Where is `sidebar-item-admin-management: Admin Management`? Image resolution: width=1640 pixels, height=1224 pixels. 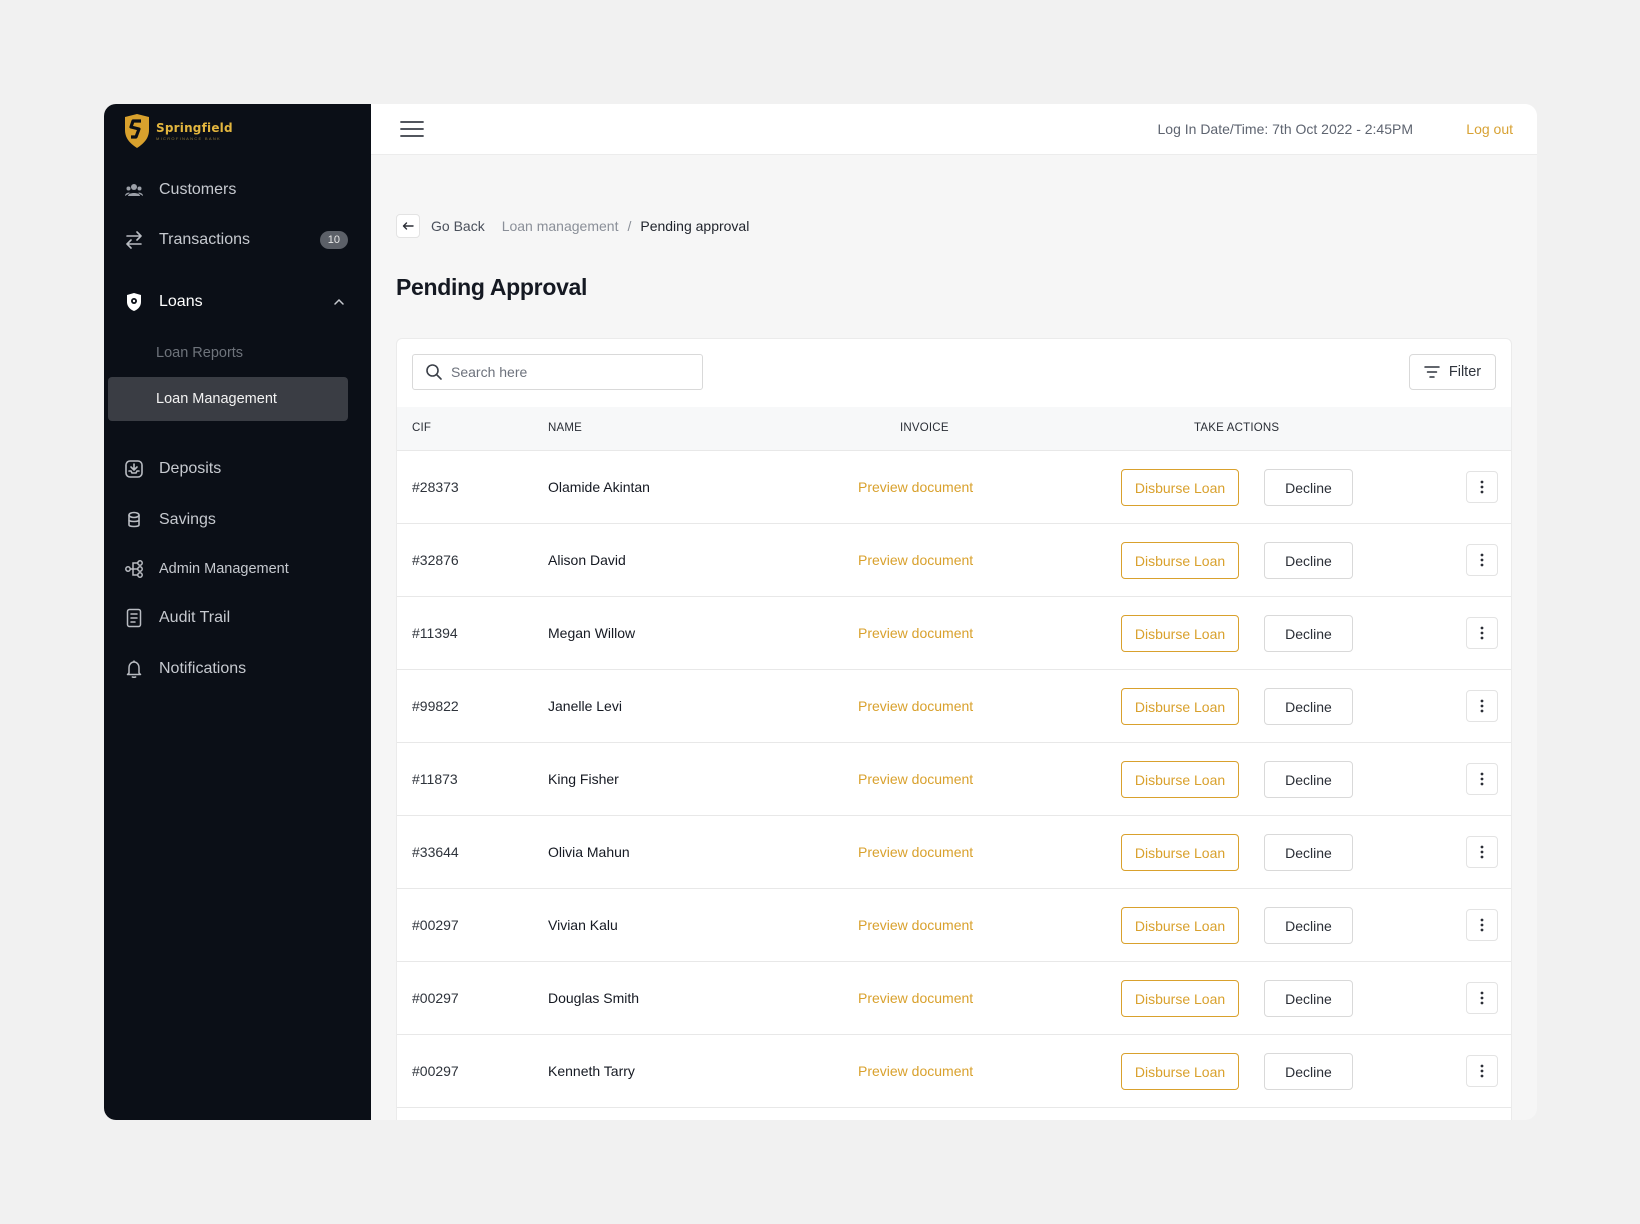 sidebar-item-admin-management: Admin Management is located at coordinates (237, 569).